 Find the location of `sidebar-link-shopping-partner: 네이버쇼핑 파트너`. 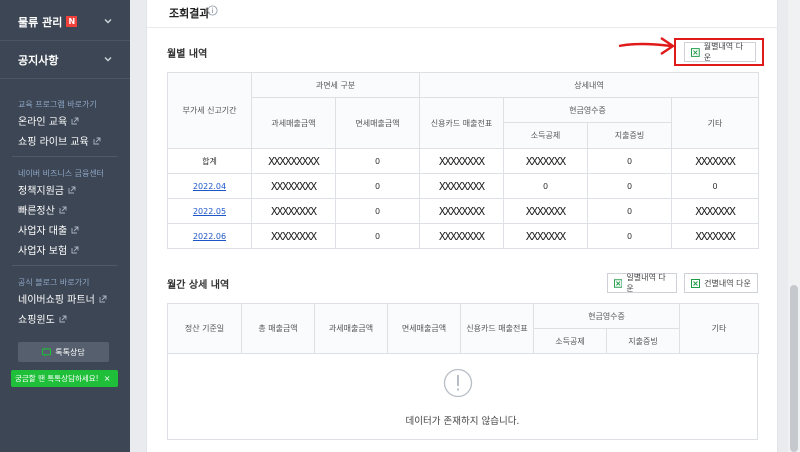

sidebar-link-shopping-partner: 네이버쇼핑 파트너 is located at coordinates (62, 298).